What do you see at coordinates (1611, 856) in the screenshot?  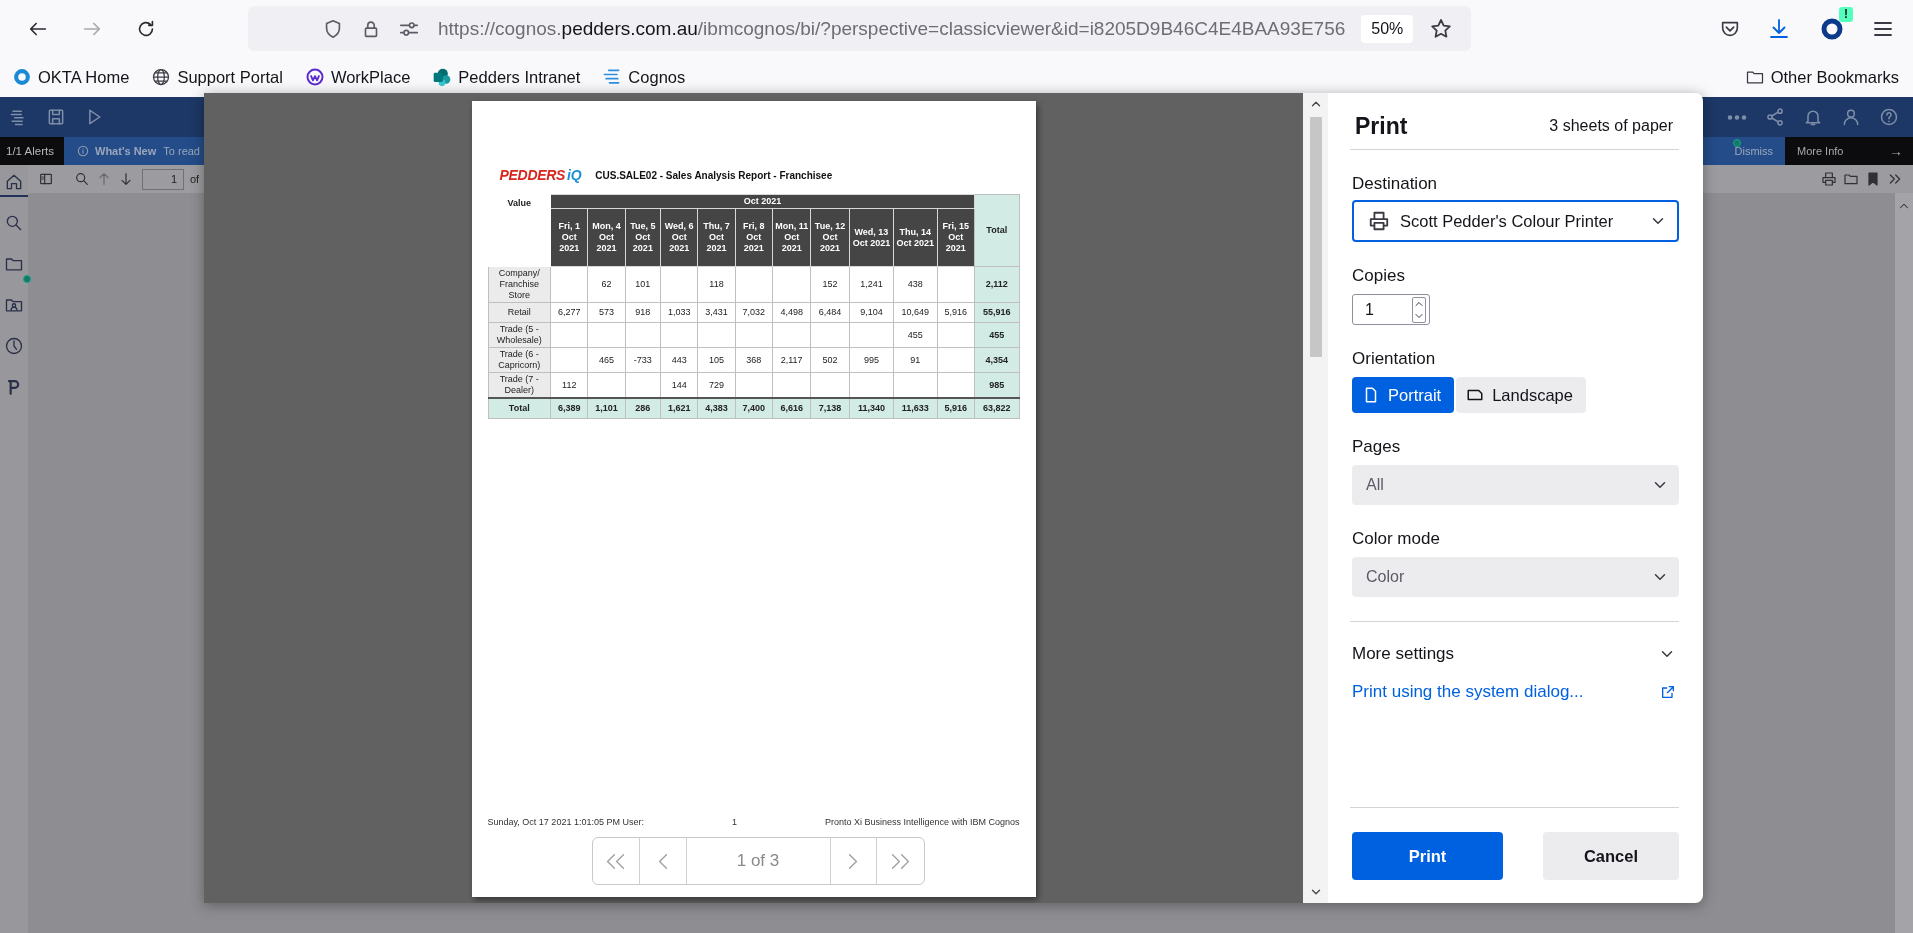 I see `cancel-button: Cancel` at bounding box center [1611, 856].